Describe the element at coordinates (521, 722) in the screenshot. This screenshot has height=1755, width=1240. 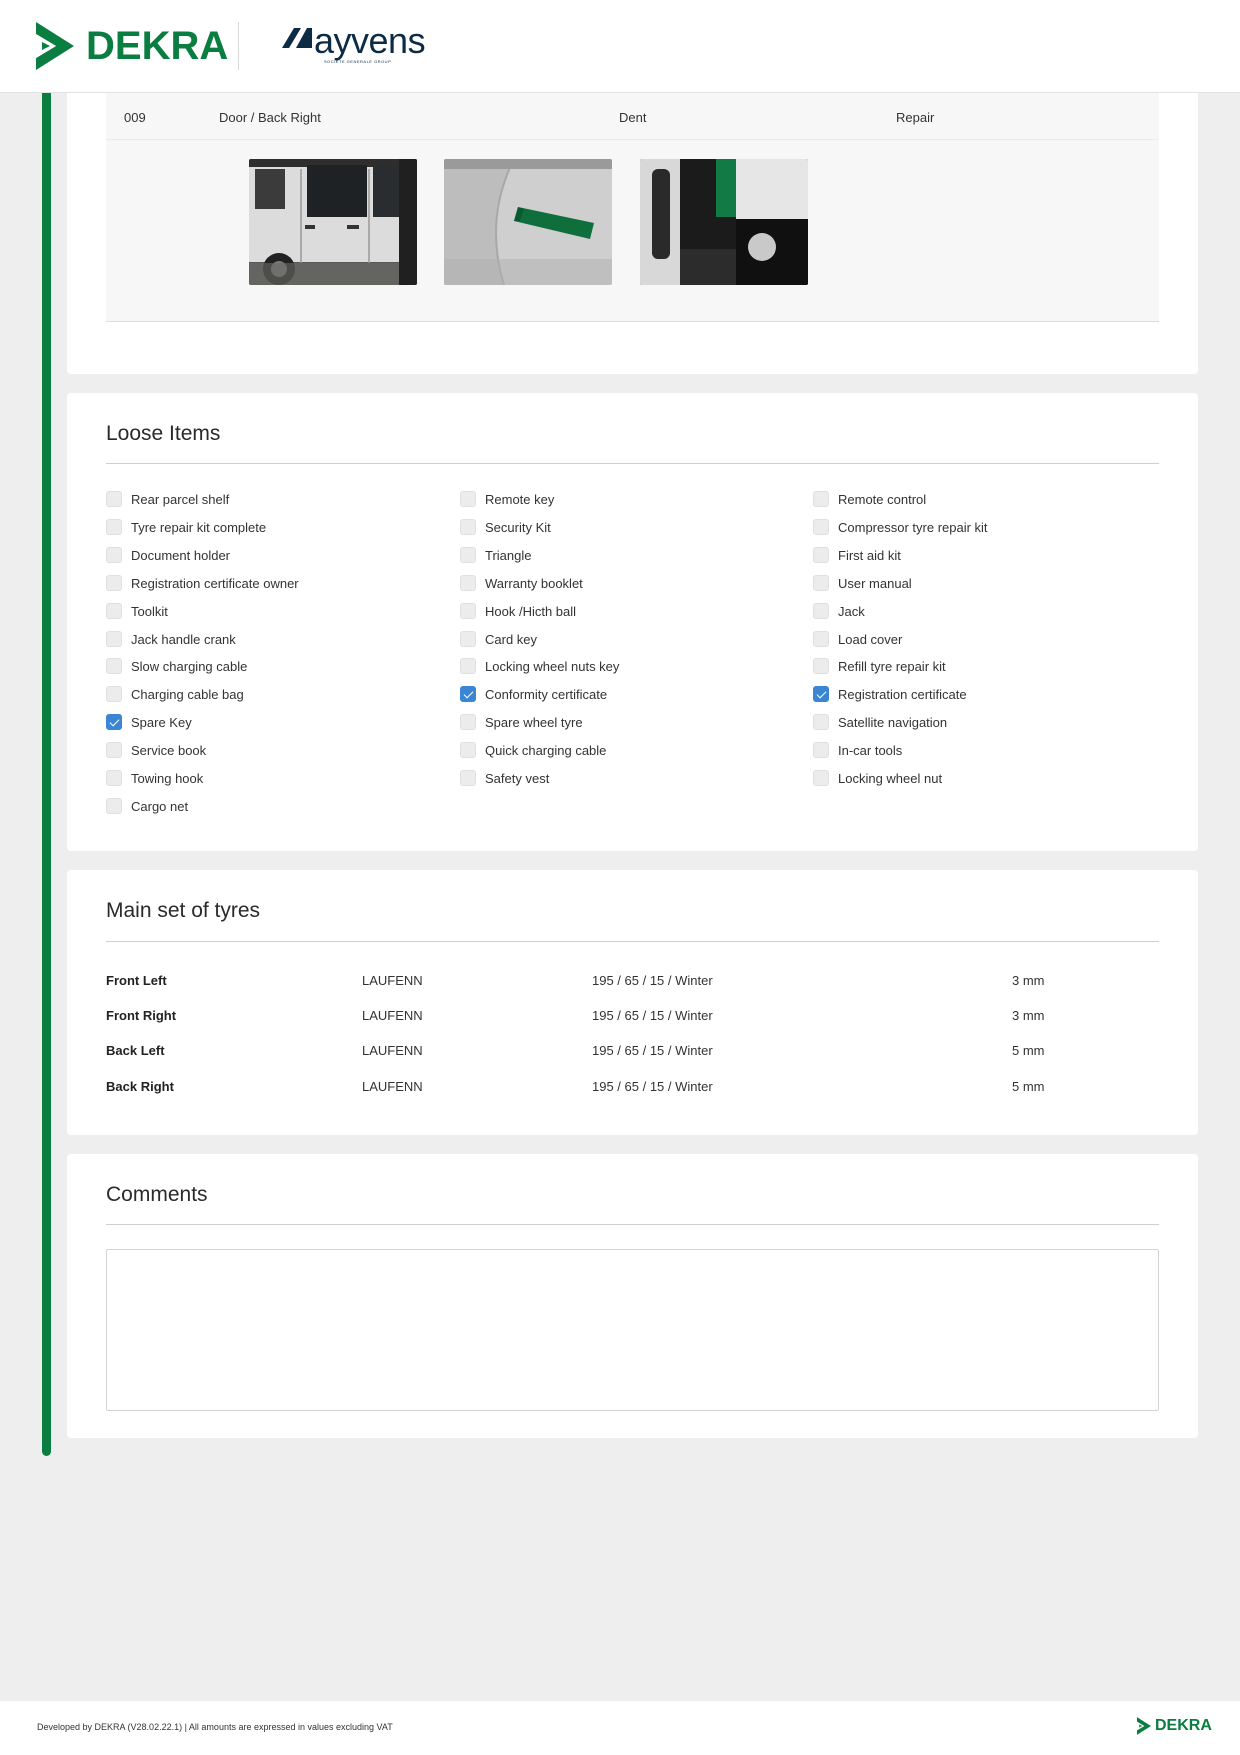
I see `loose-item: Spare wheel tyre` at that location.